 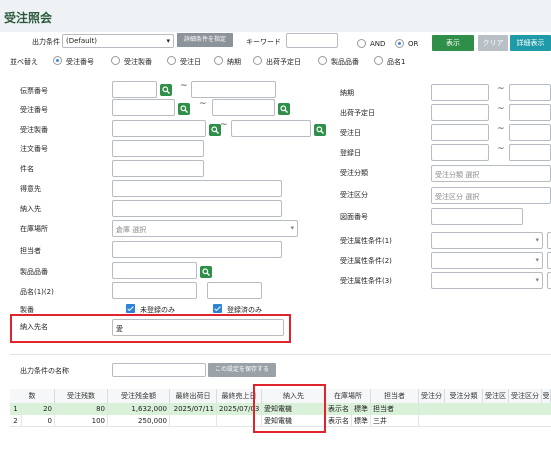 What do you see at coordinates (130, 308) in the screenshot?
I see `unregistered-only-checkbox` at bounding box center [130, 308].